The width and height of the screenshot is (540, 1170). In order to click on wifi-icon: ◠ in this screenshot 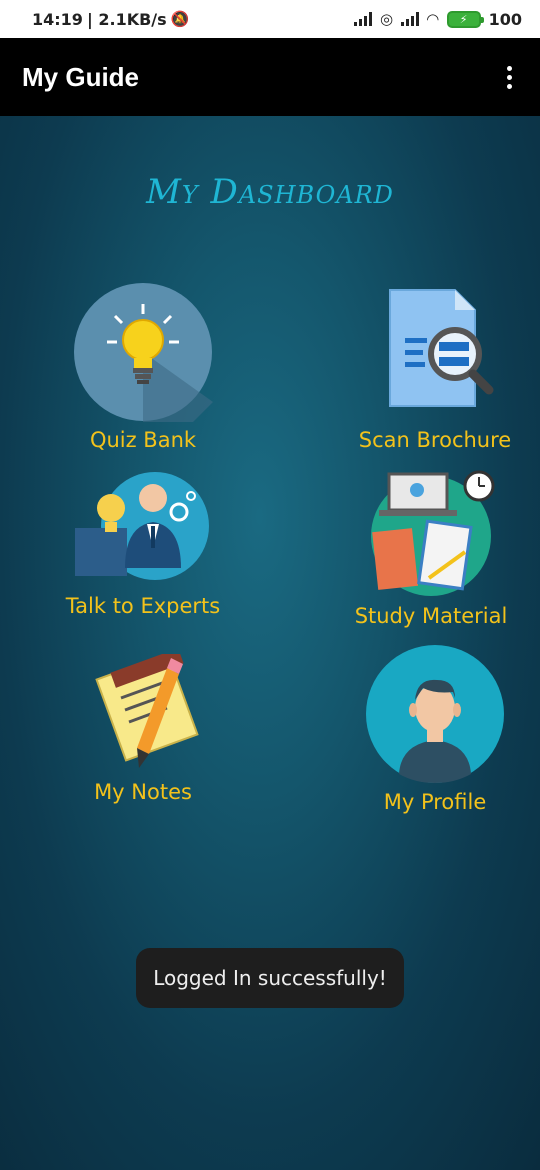, I will do `click(433, 19)`.